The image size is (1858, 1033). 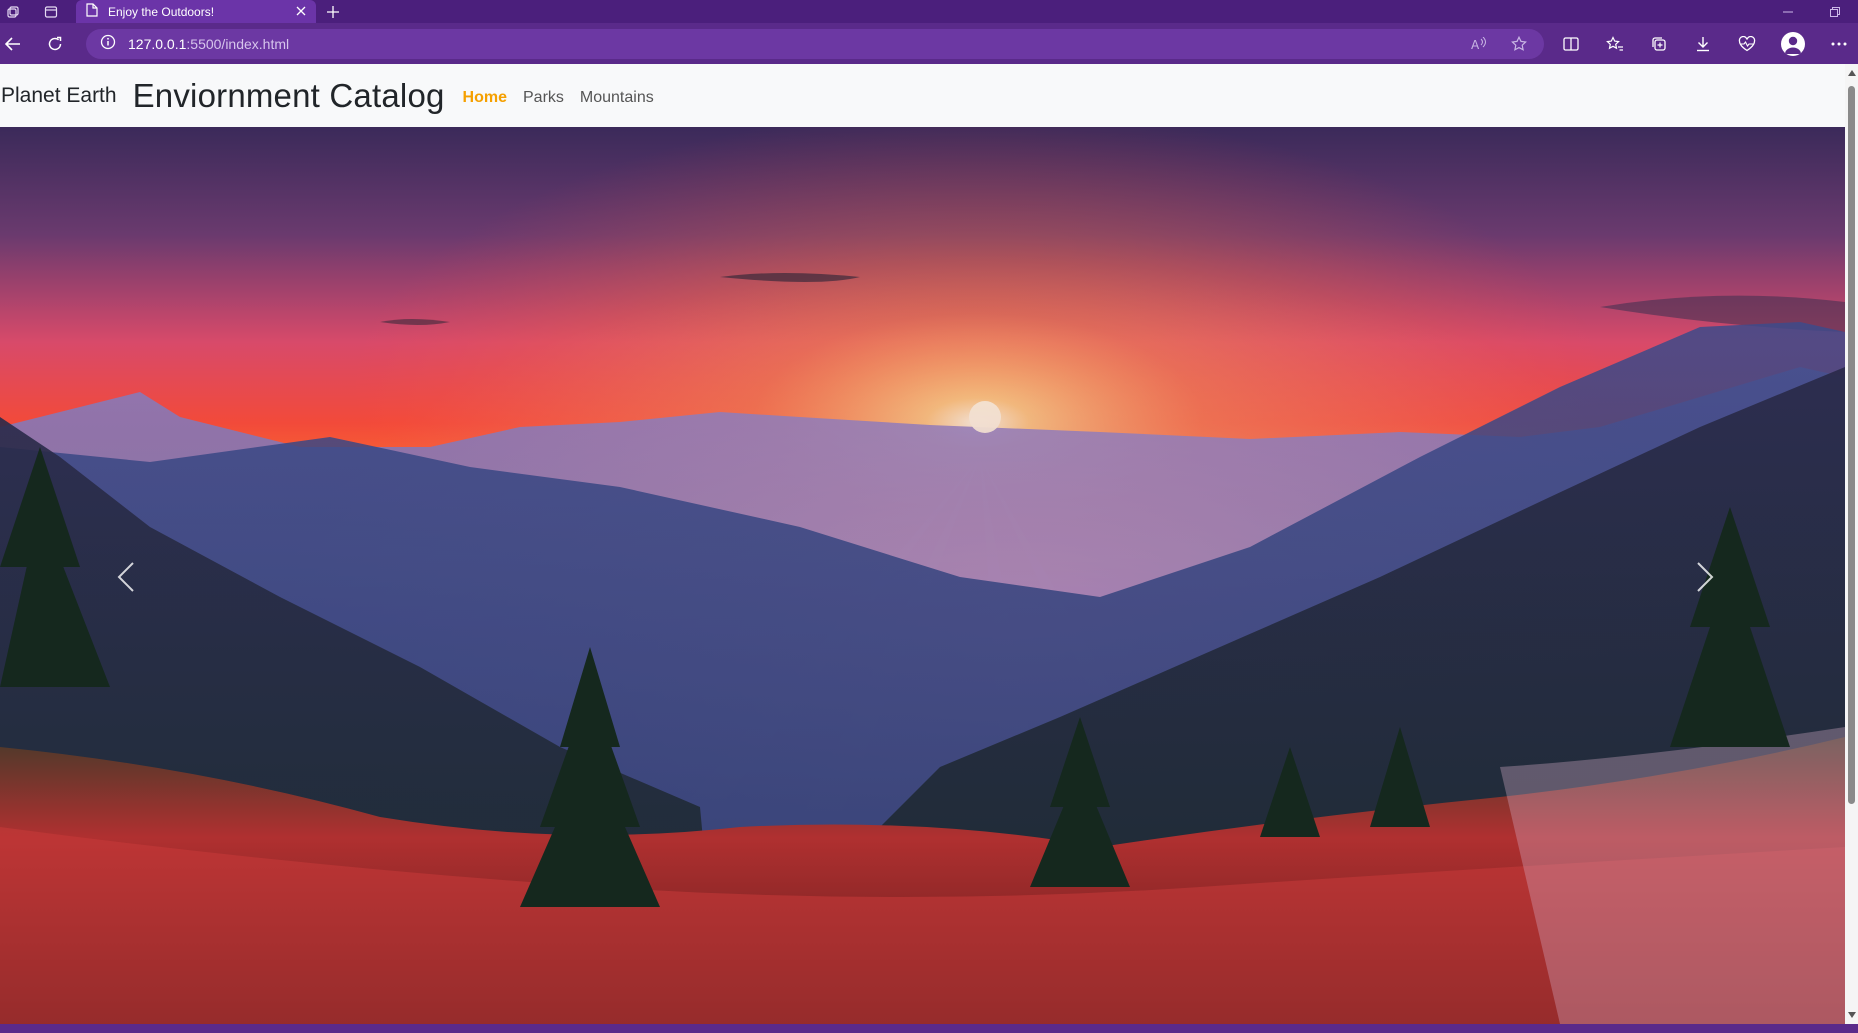 I want to click on browser-essentials-button, so click(x=1747, y=44).